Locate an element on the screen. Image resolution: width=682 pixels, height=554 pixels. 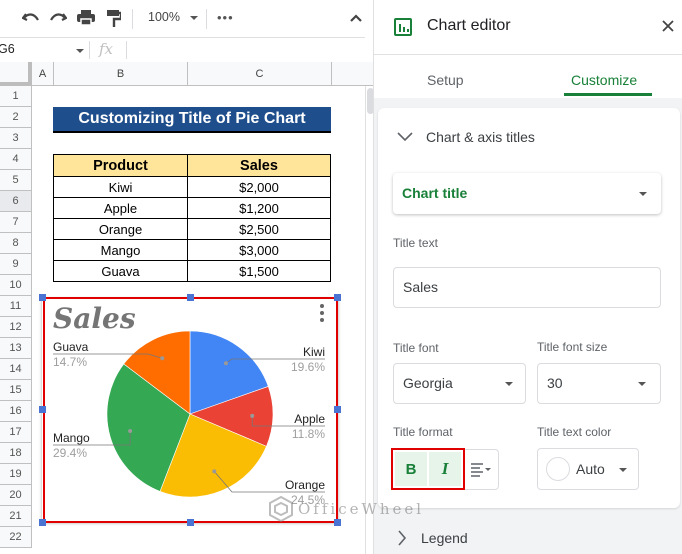
row-header: 21 is located at coordinates (16, 516).